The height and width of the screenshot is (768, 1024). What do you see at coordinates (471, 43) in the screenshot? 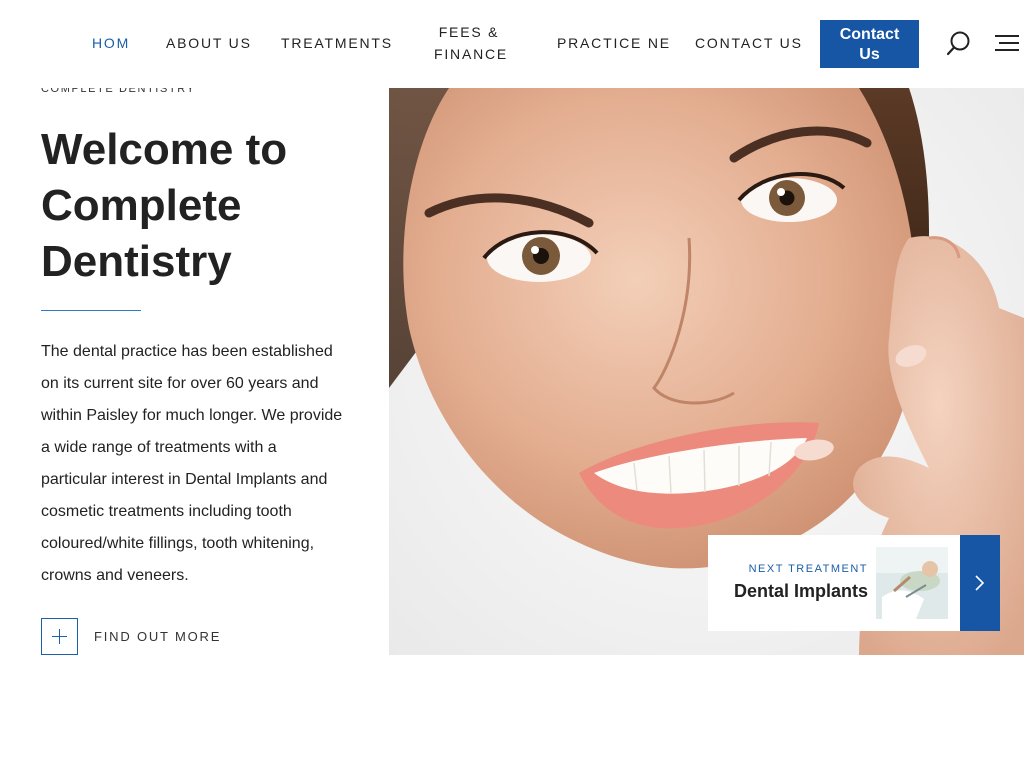
I see `nav-item-fees-finance: FEES & FINANCE` at bounding box center [471, 43].